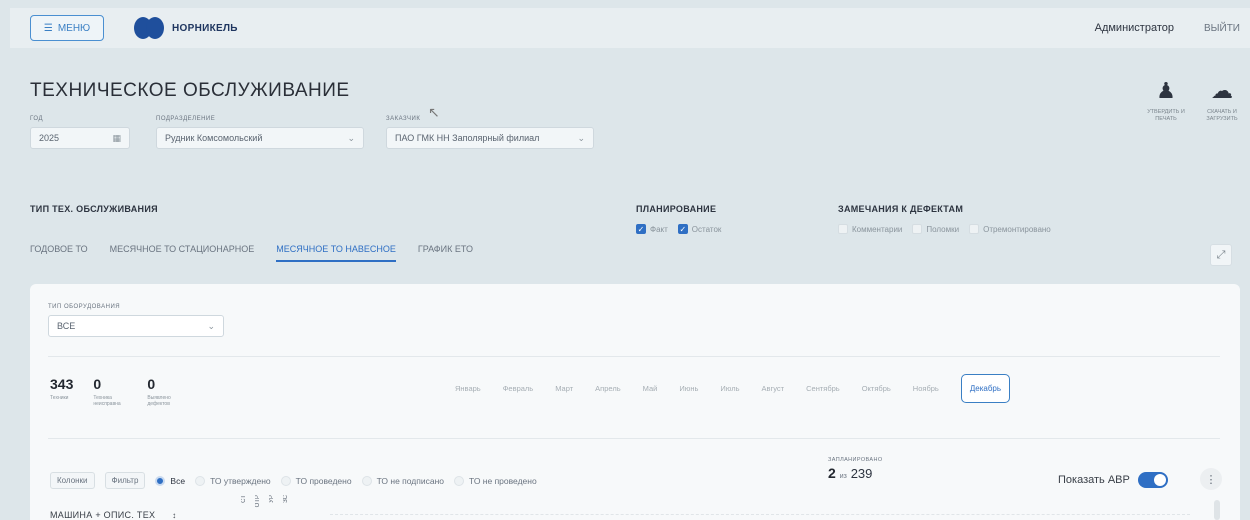 The height and width of the screenshot is (520, 1250). I want to click on month-october: Октябрь, so click(876, 388).